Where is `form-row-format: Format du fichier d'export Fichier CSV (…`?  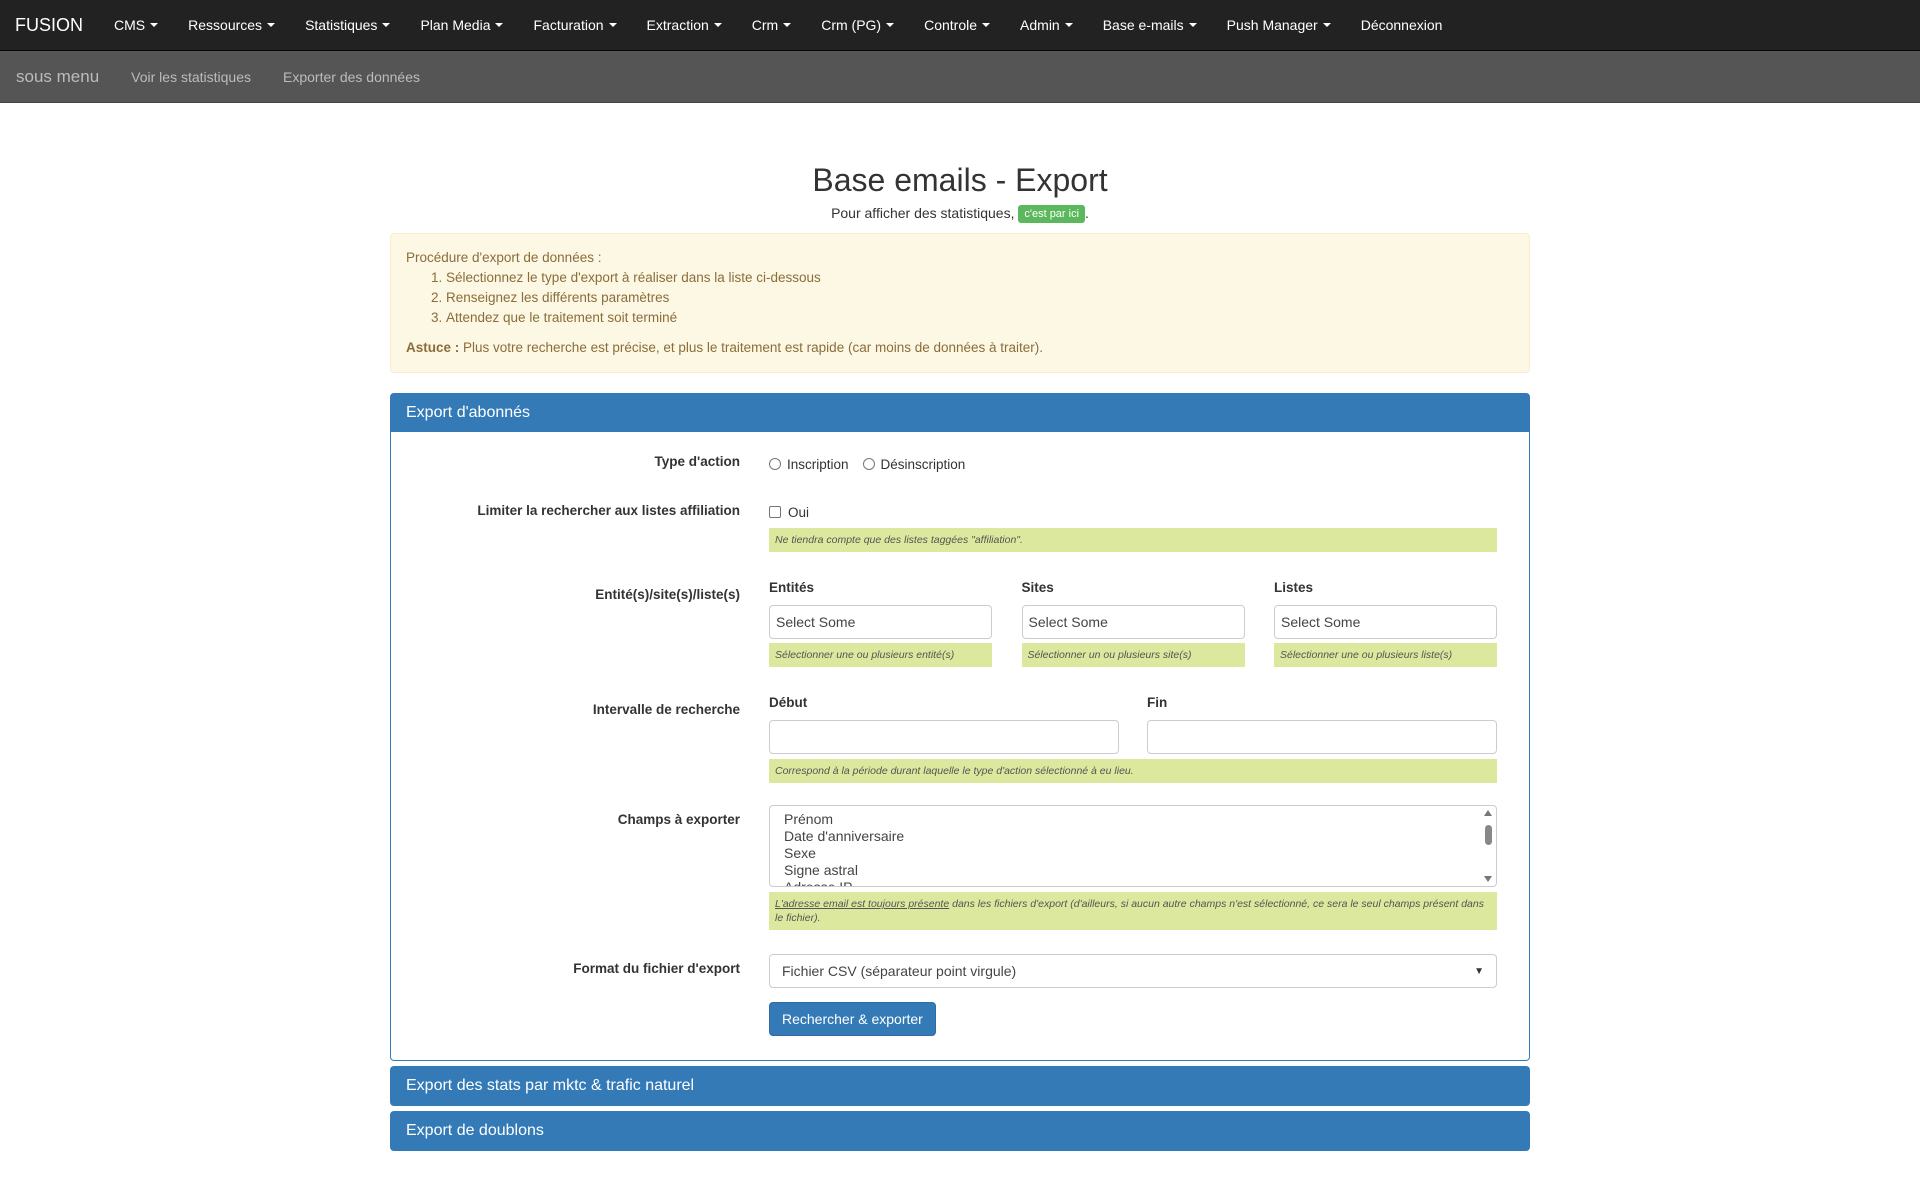 form-row-format: Format du fichier d'export Fichier CSV (… is located at coordinates (960, 971).